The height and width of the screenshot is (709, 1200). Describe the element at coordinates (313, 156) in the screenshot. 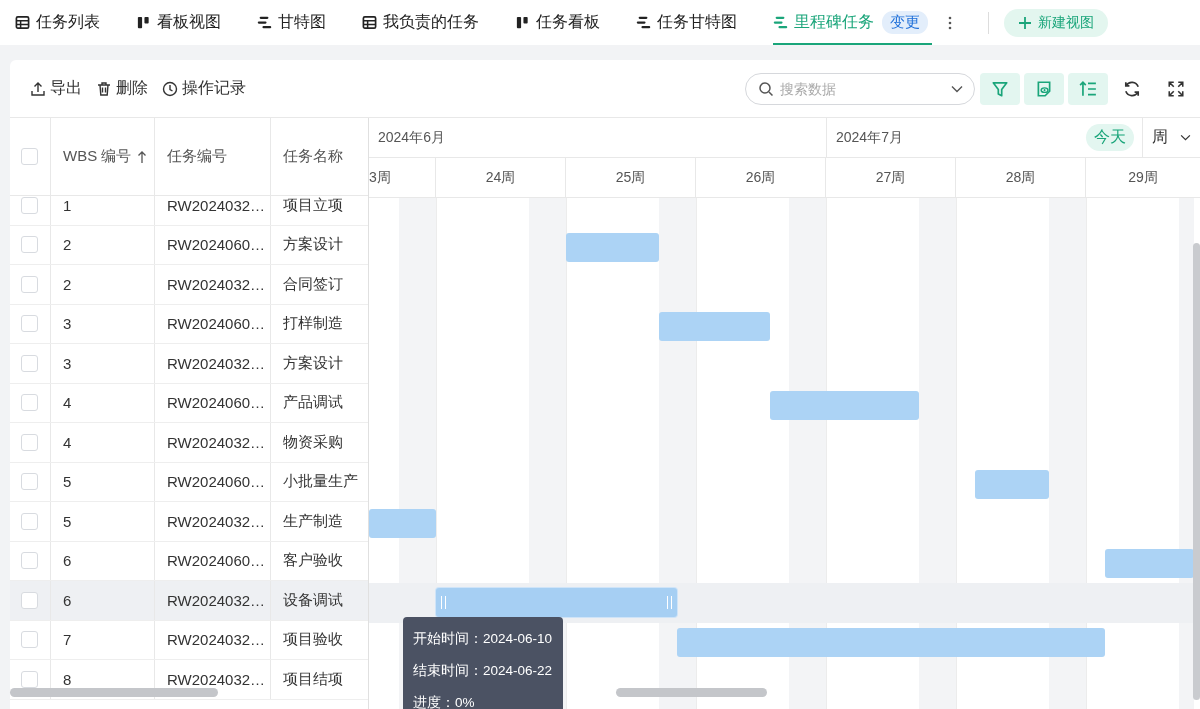

I see `column-header: 任务名称` at that location.